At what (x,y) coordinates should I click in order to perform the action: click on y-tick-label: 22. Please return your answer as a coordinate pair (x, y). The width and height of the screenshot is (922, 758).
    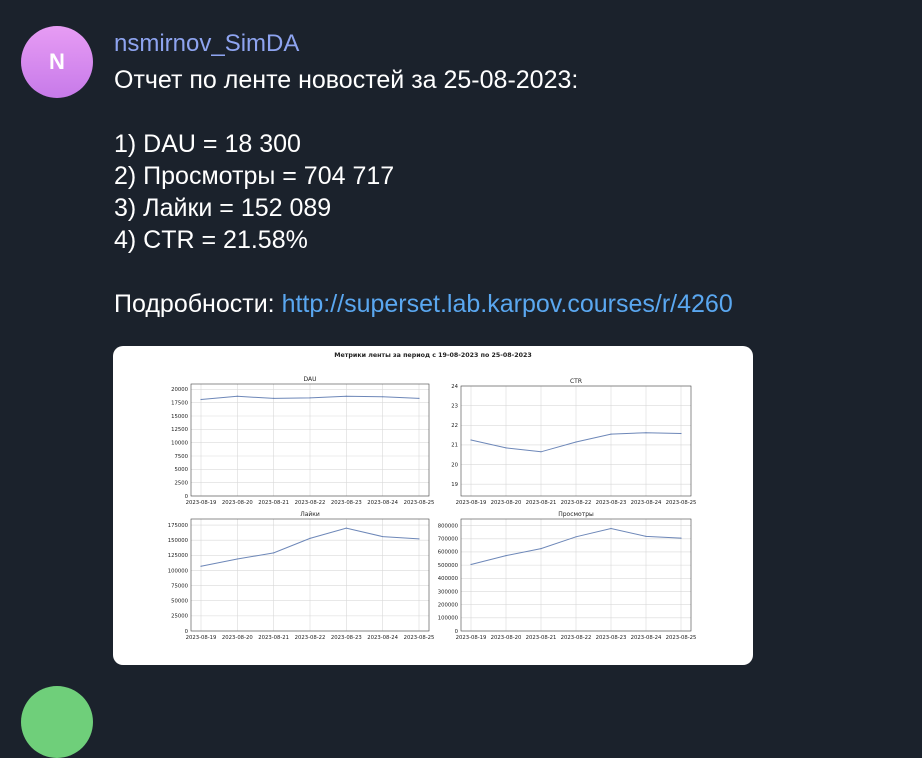
    Looking at the image, I should click on (454, 426).